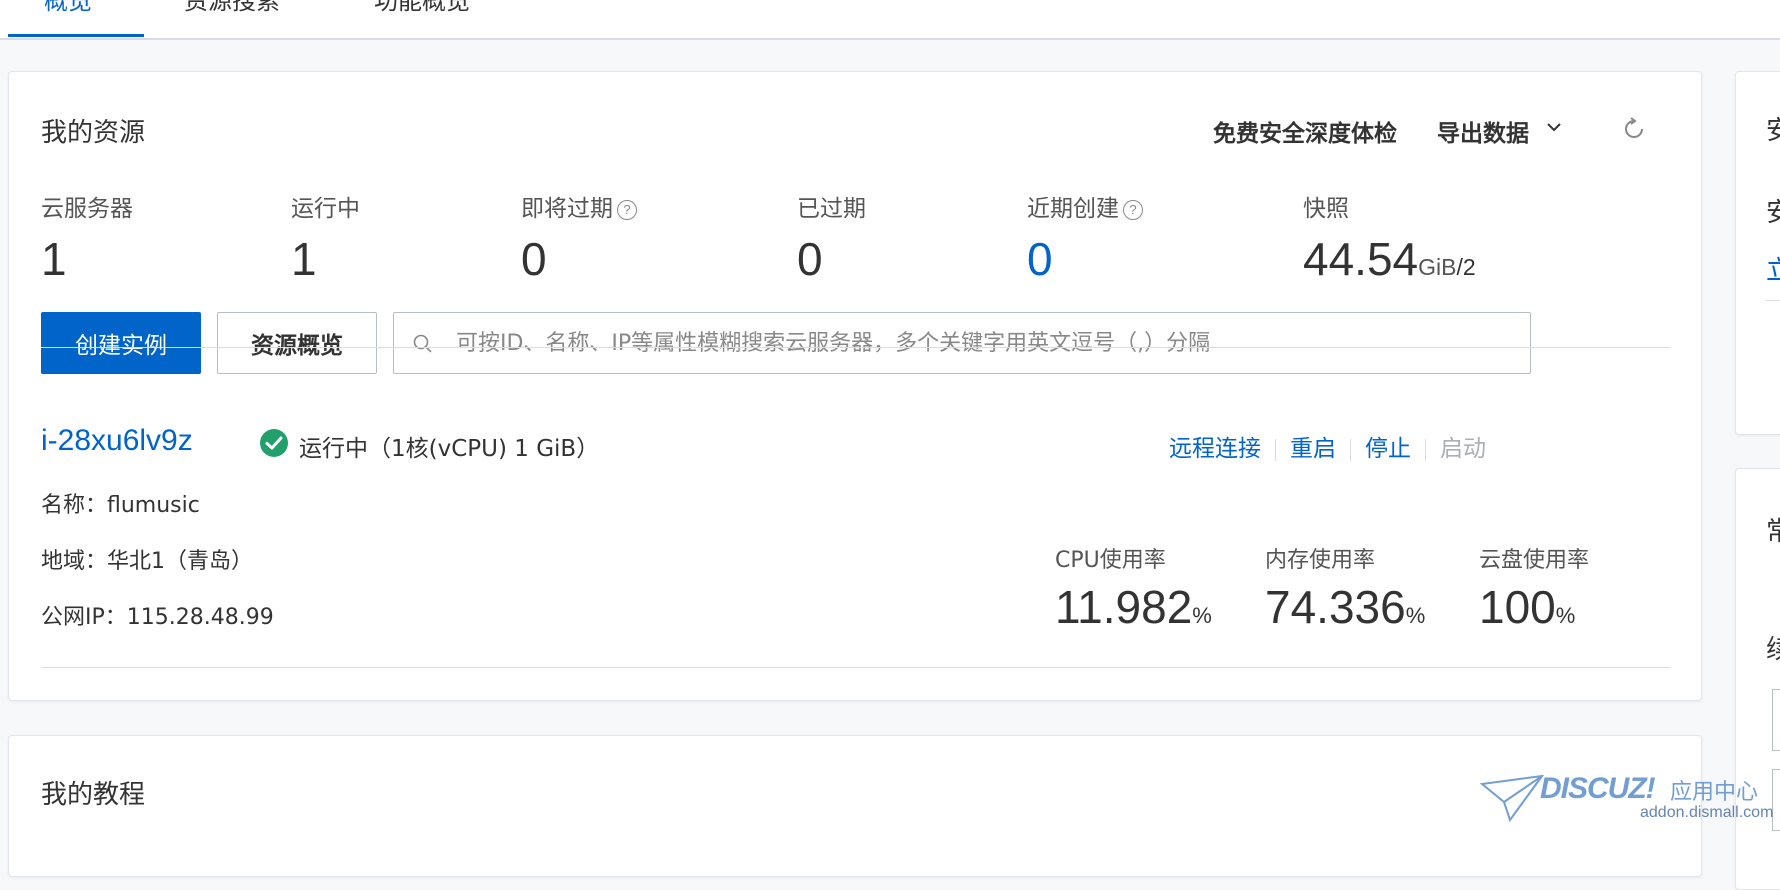  What do you see at coordinates (1313, 449) in the screenshot?
I see `restart-link: 重启` at bounding box center [1313, 449].